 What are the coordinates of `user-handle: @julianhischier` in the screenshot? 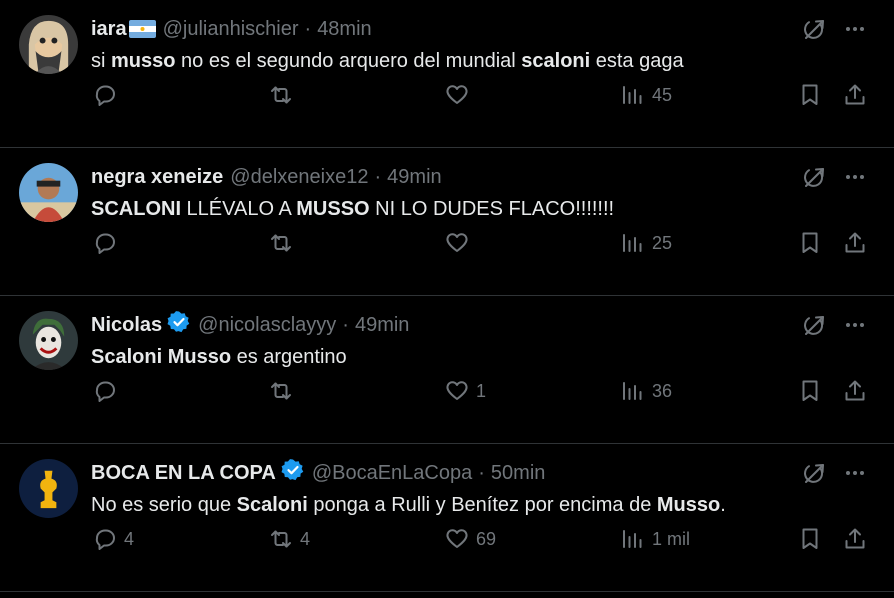 It's located at (231, 29).